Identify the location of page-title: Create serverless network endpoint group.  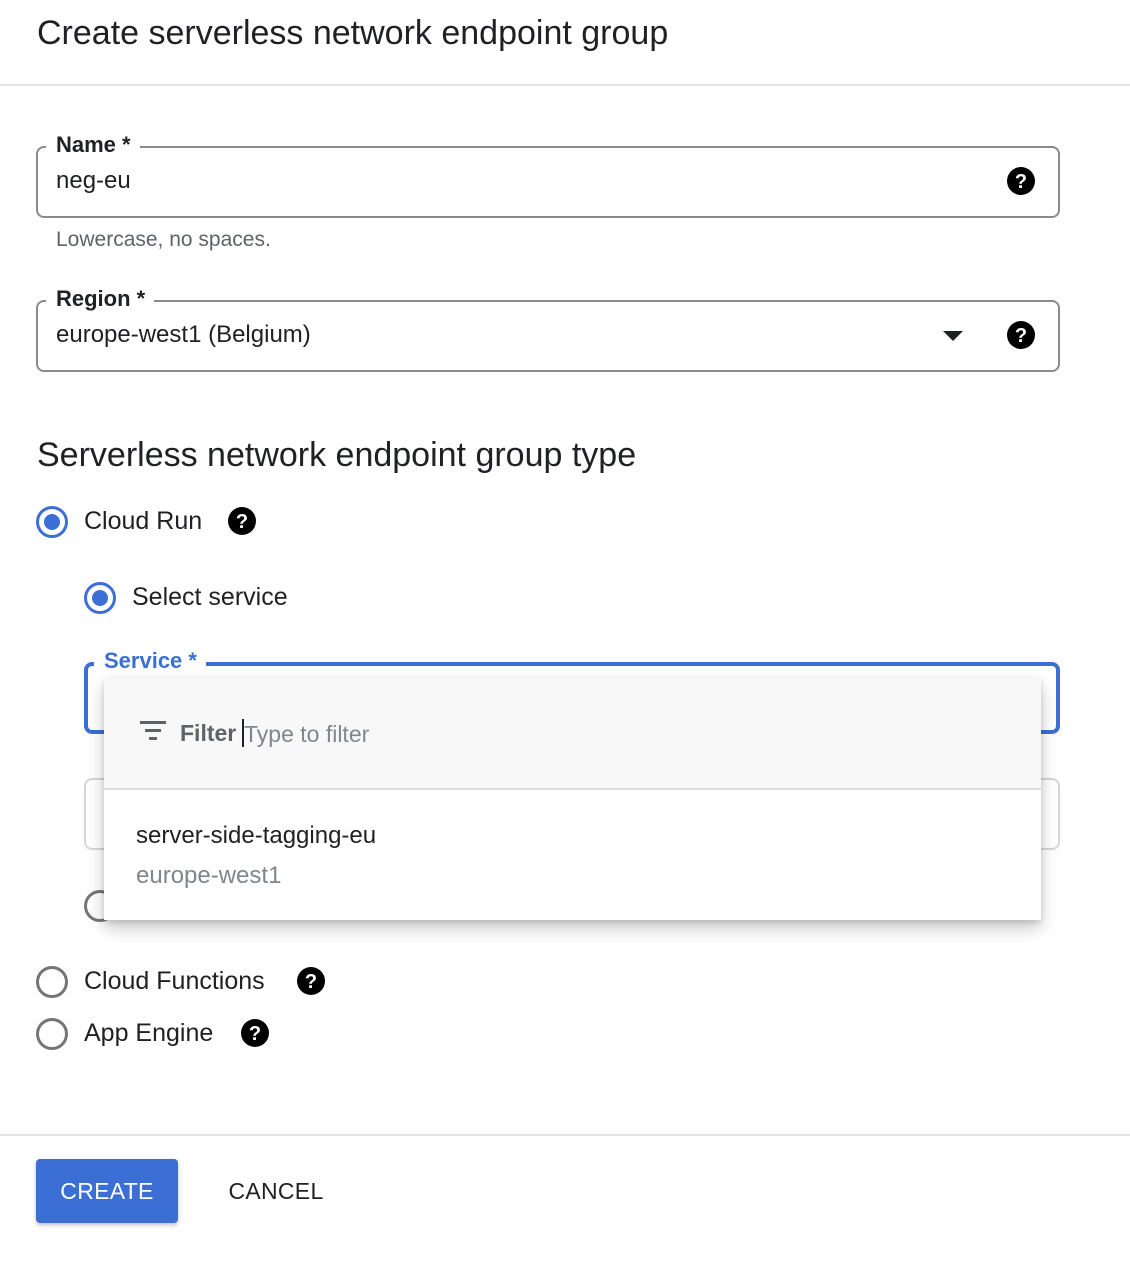
(353, 33).